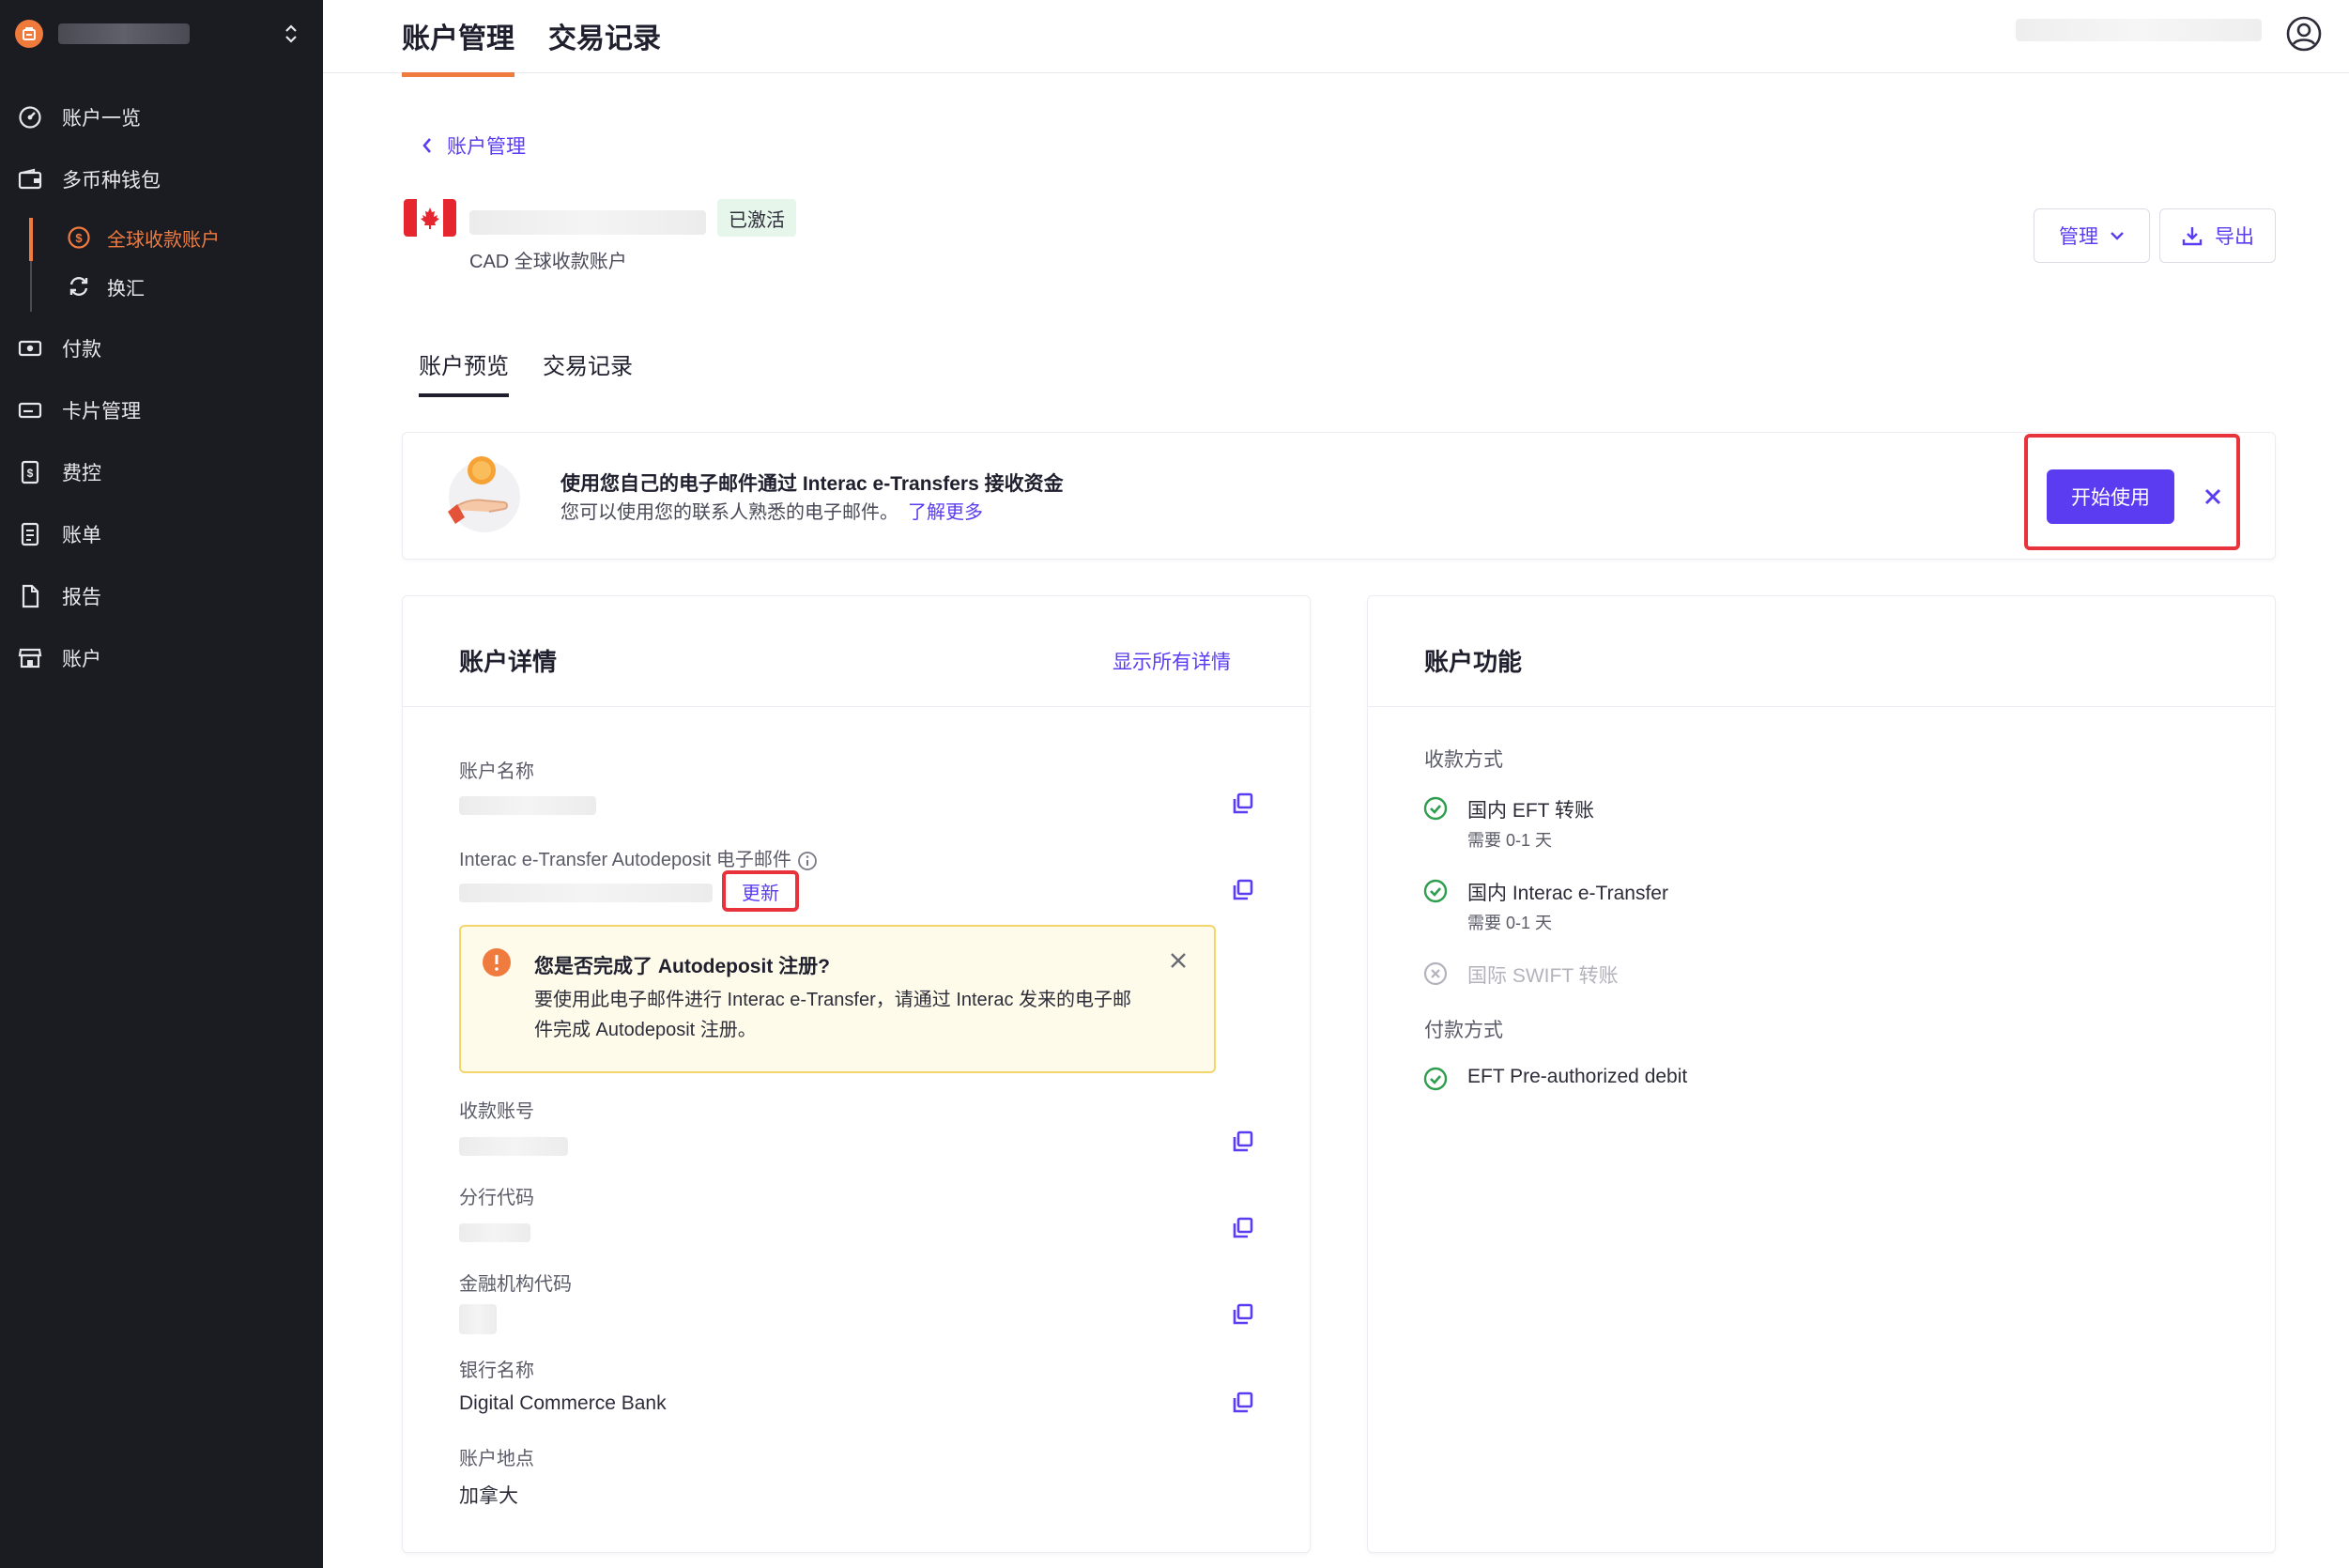 This screenshot has height=1568, width=2349. Describe the element at coordinates (82, 350) in the screenshot. I see `sidebar-item-label: 付款` at that location.